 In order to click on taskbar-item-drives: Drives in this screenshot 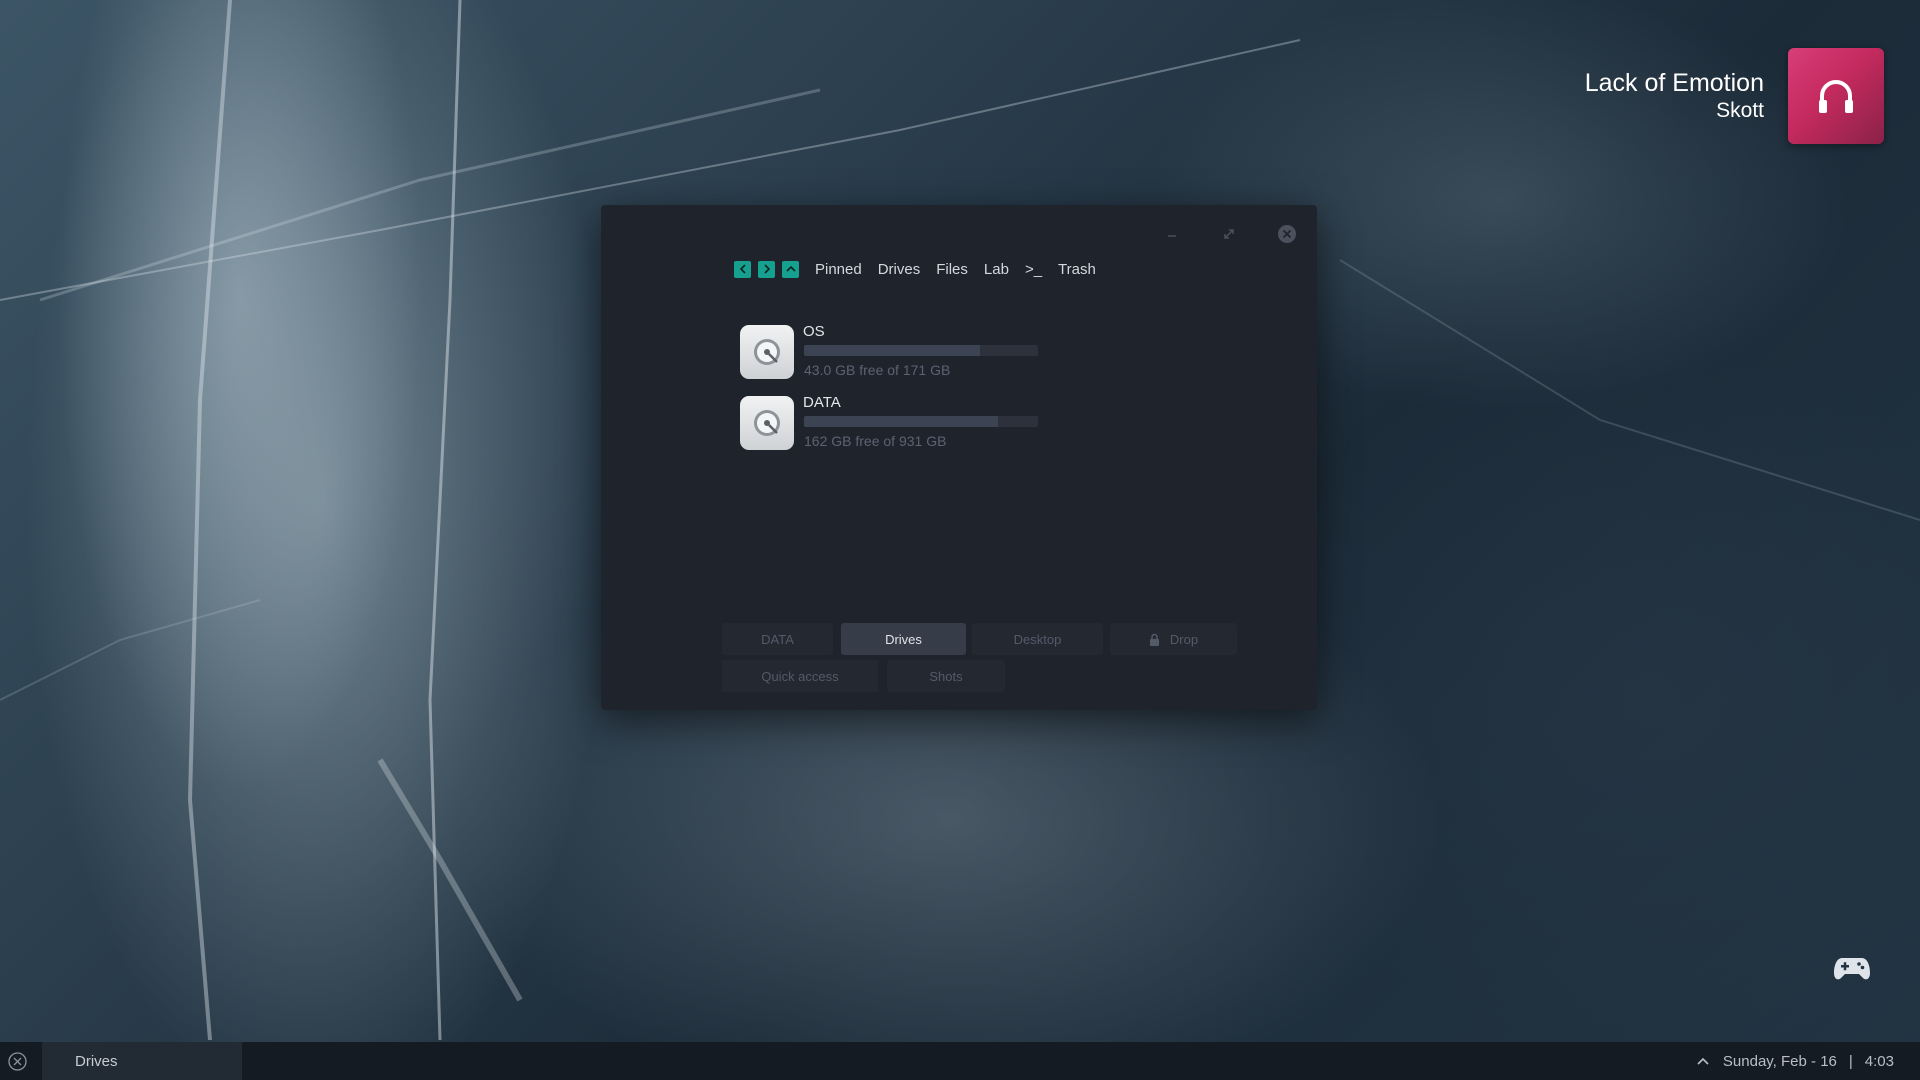, I will do `click(142, 1061)`.